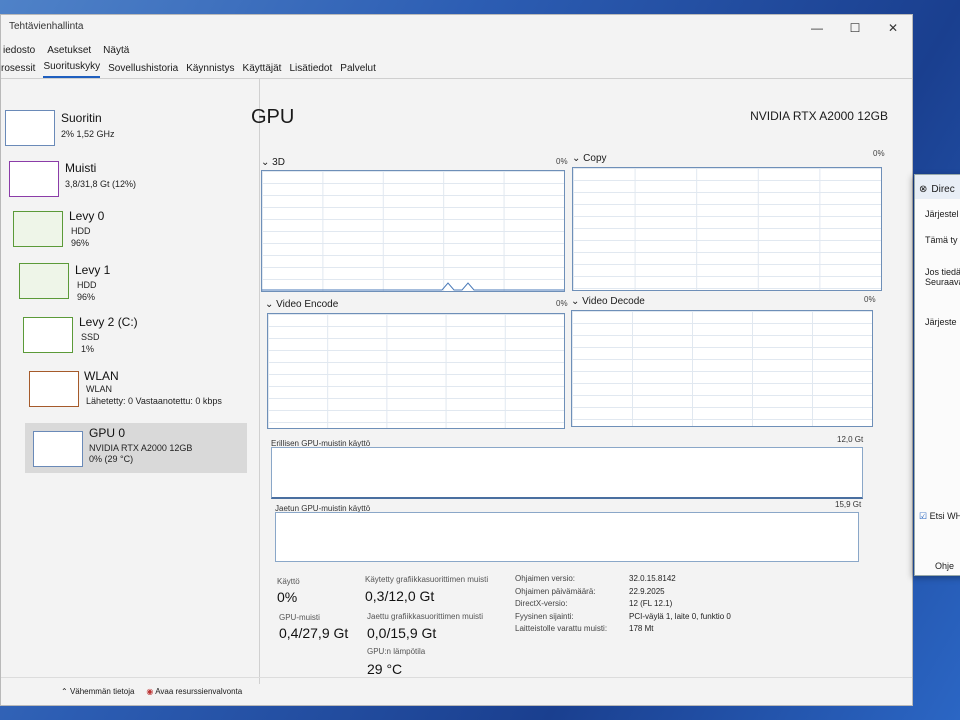 The image size is (960, 720). I want to click on tab-app-history: Sovellushistoria, so click(143, 69).